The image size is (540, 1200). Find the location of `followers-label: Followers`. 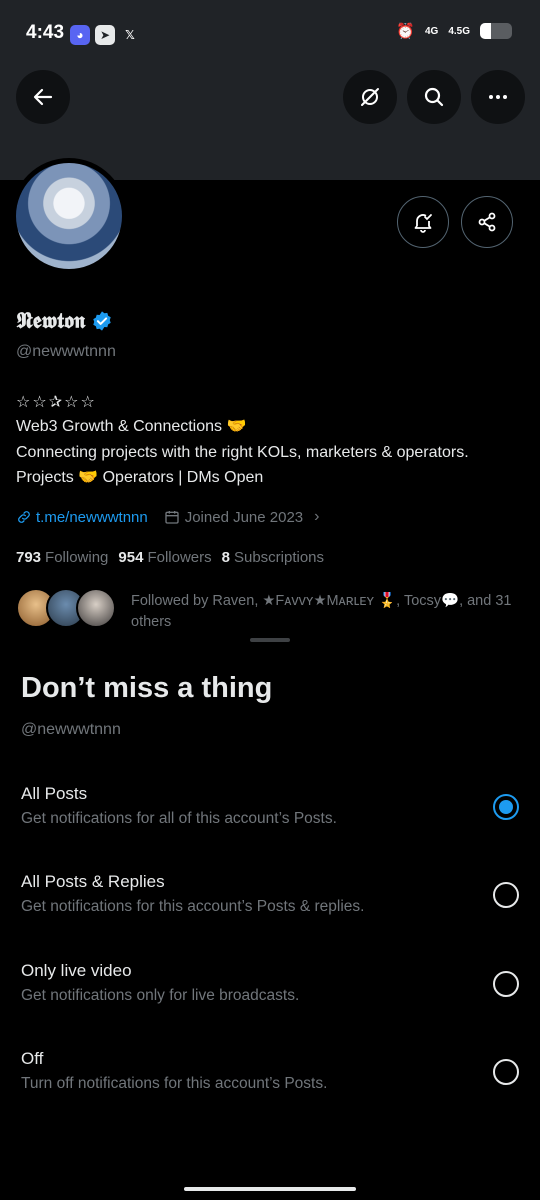

followers-label: Followers is located at coordinates (179, 557).